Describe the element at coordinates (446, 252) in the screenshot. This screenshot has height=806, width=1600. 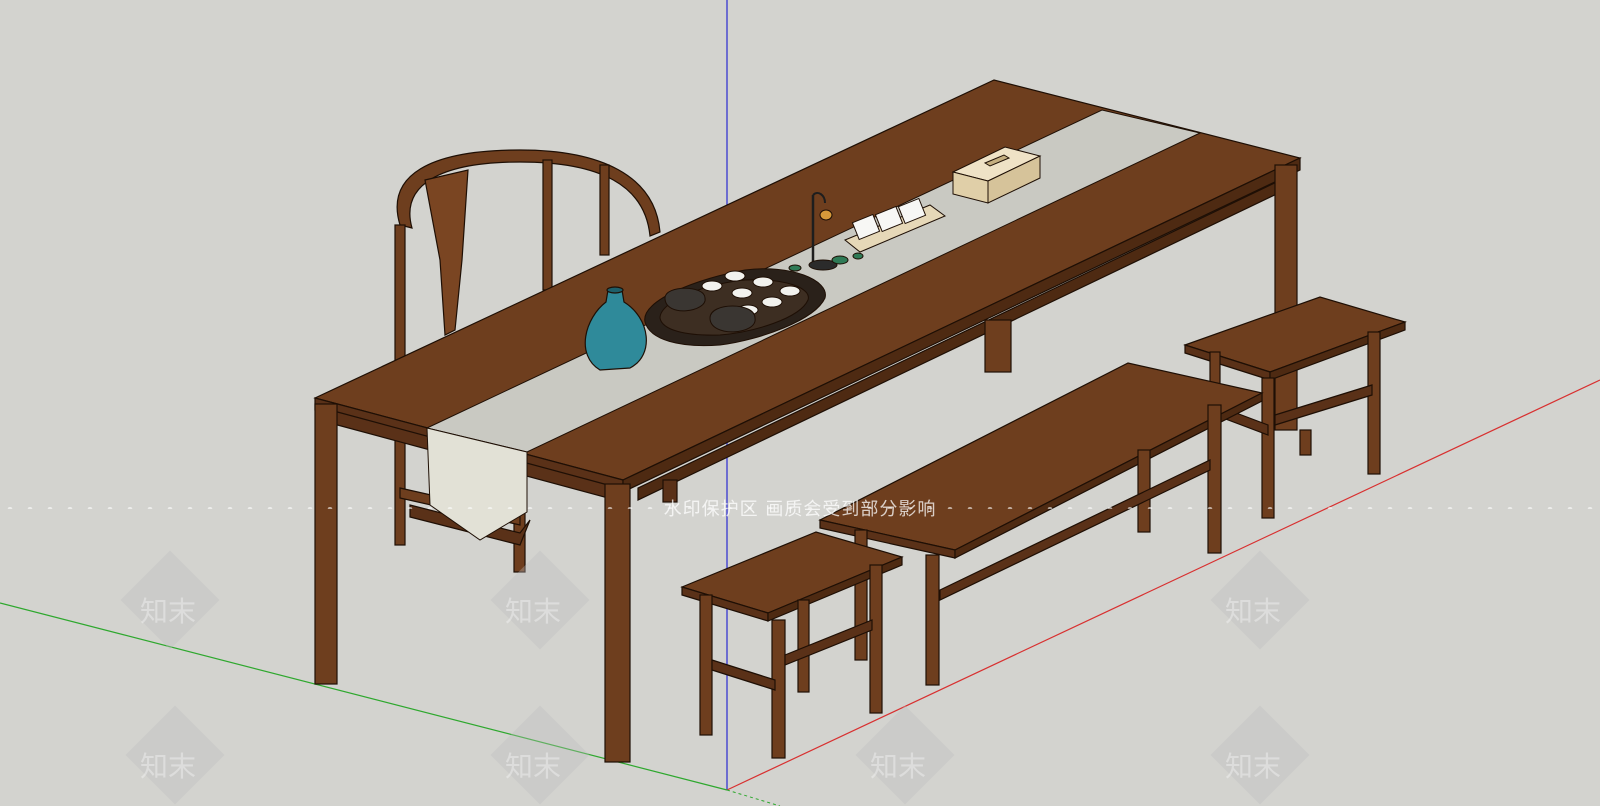
I see `armchair-splat` at that location.